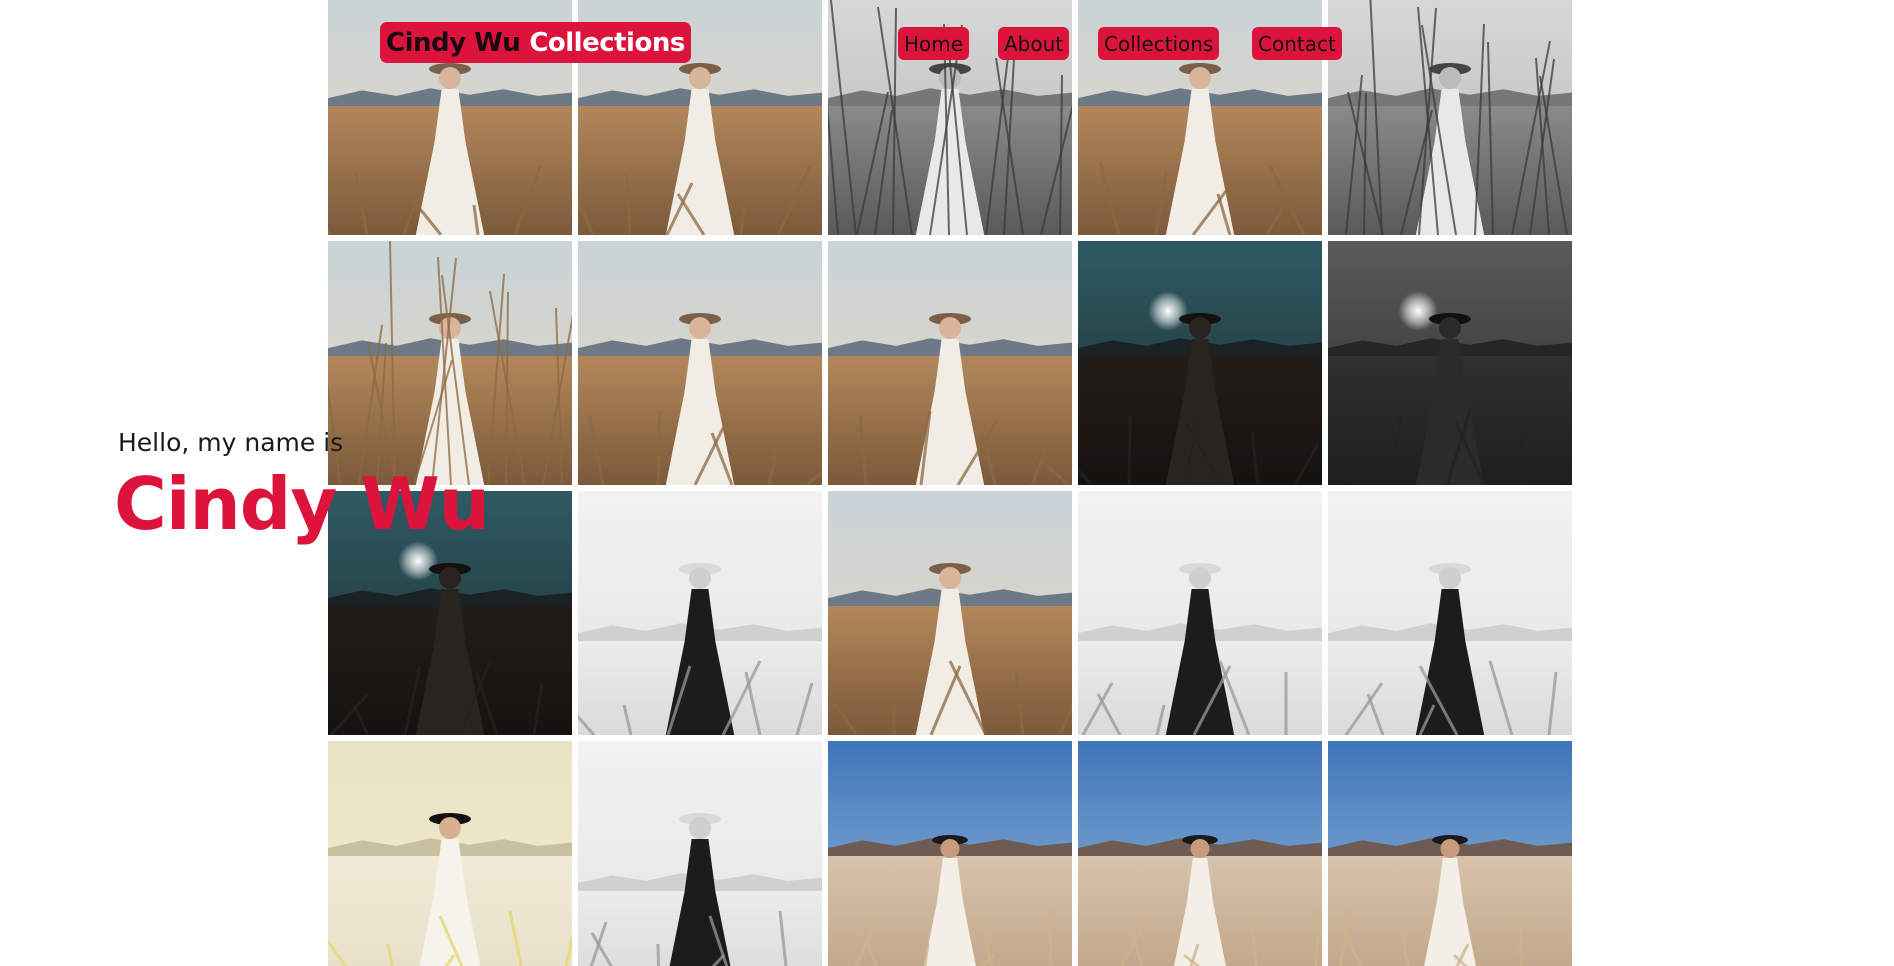 The width and height of the screenshot is (1894, 966). What do you see at coordinates (1297, 43) in the screenshot?
I see `nav-contact-button: Contact` at bounding box center [1297, 43].